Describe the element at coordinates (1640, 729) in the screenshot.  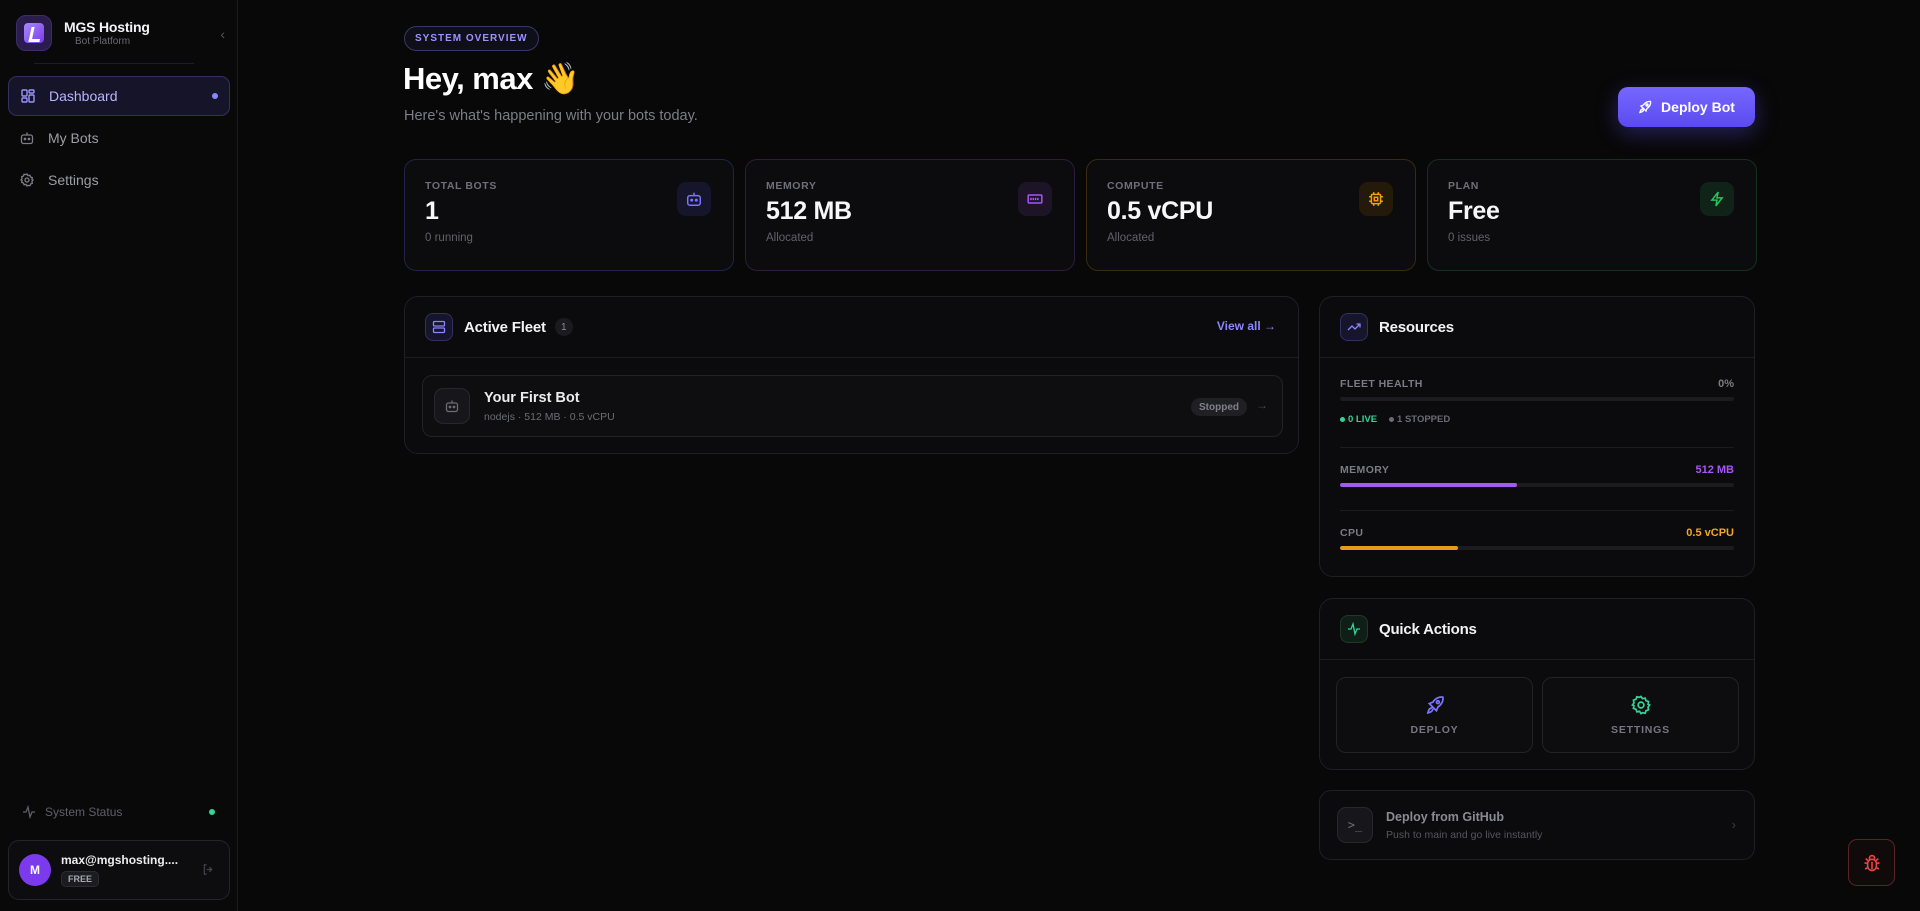
I see `quick-action-label: SETTINGS` at that location.